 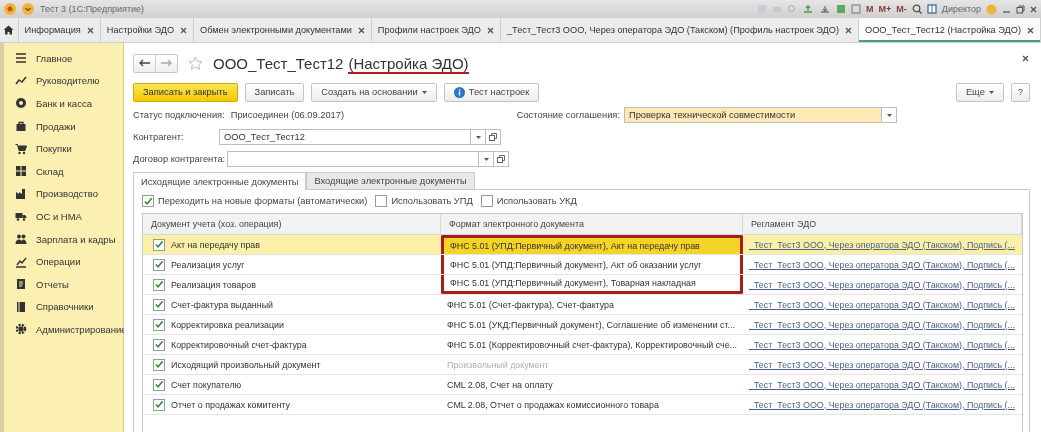 I want to click on column-header: Формат электронного документа, so click(x=592, y=224).